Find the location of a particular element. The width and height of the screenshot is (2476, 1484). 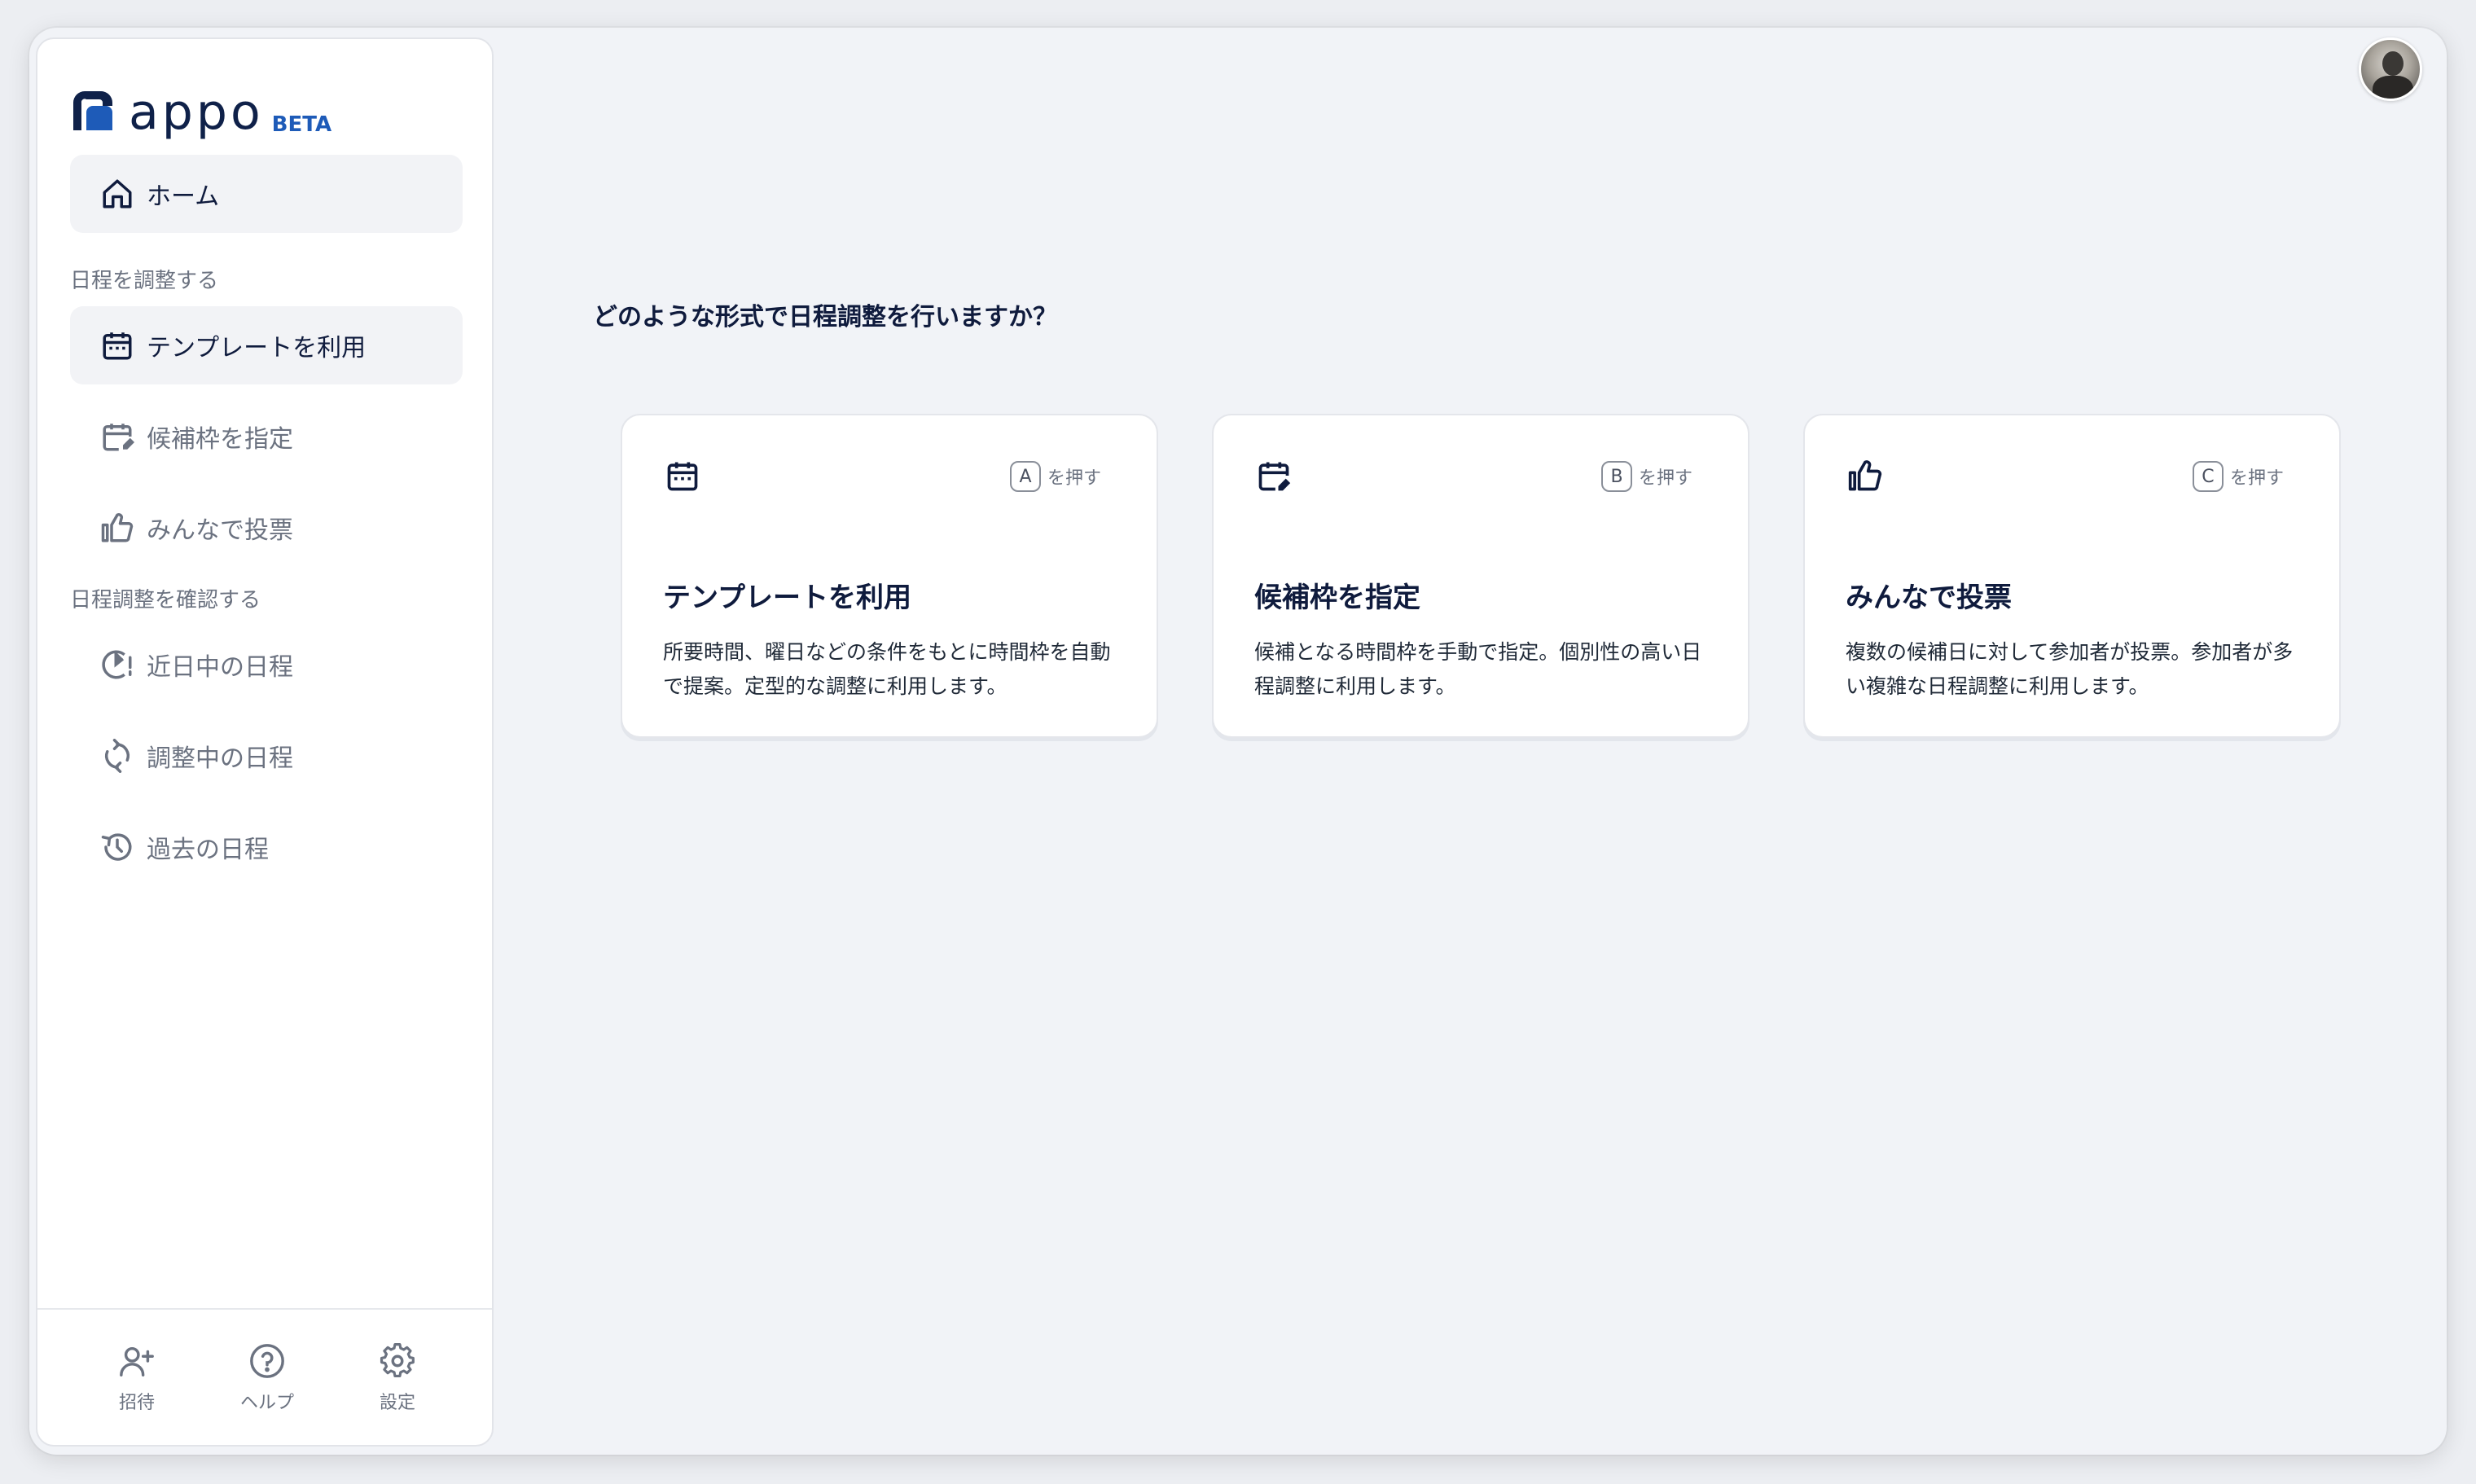

sidebar-item-label: 調整中の日程 is located at coordinates (220, 758).